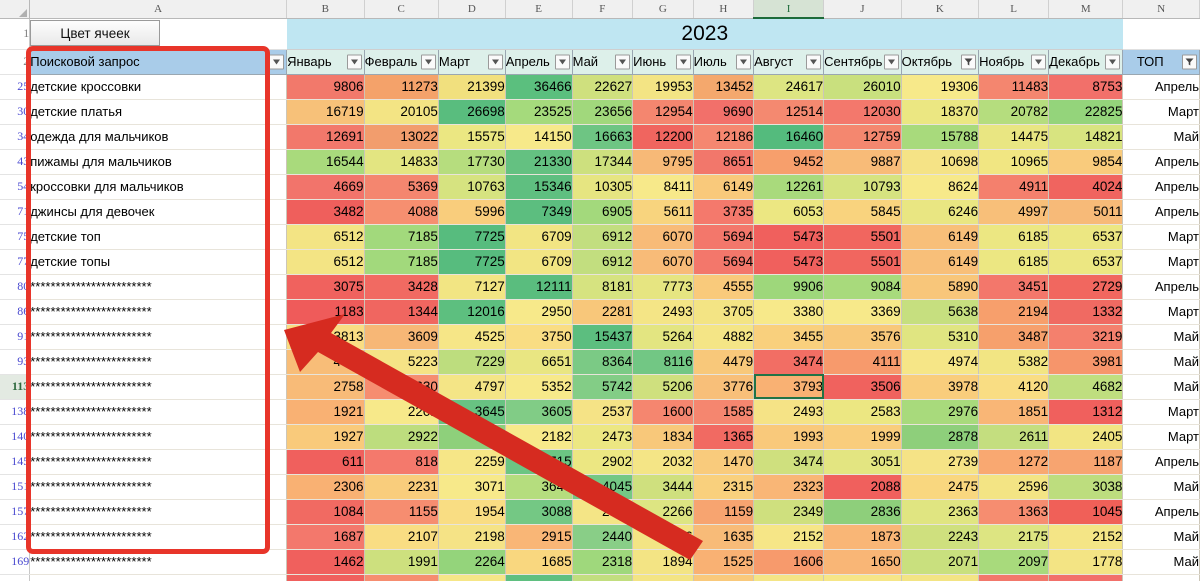 The height and width of the screenshot is (581, 1200). I want to click on cell-month-value: 3645, so click(472, 412).